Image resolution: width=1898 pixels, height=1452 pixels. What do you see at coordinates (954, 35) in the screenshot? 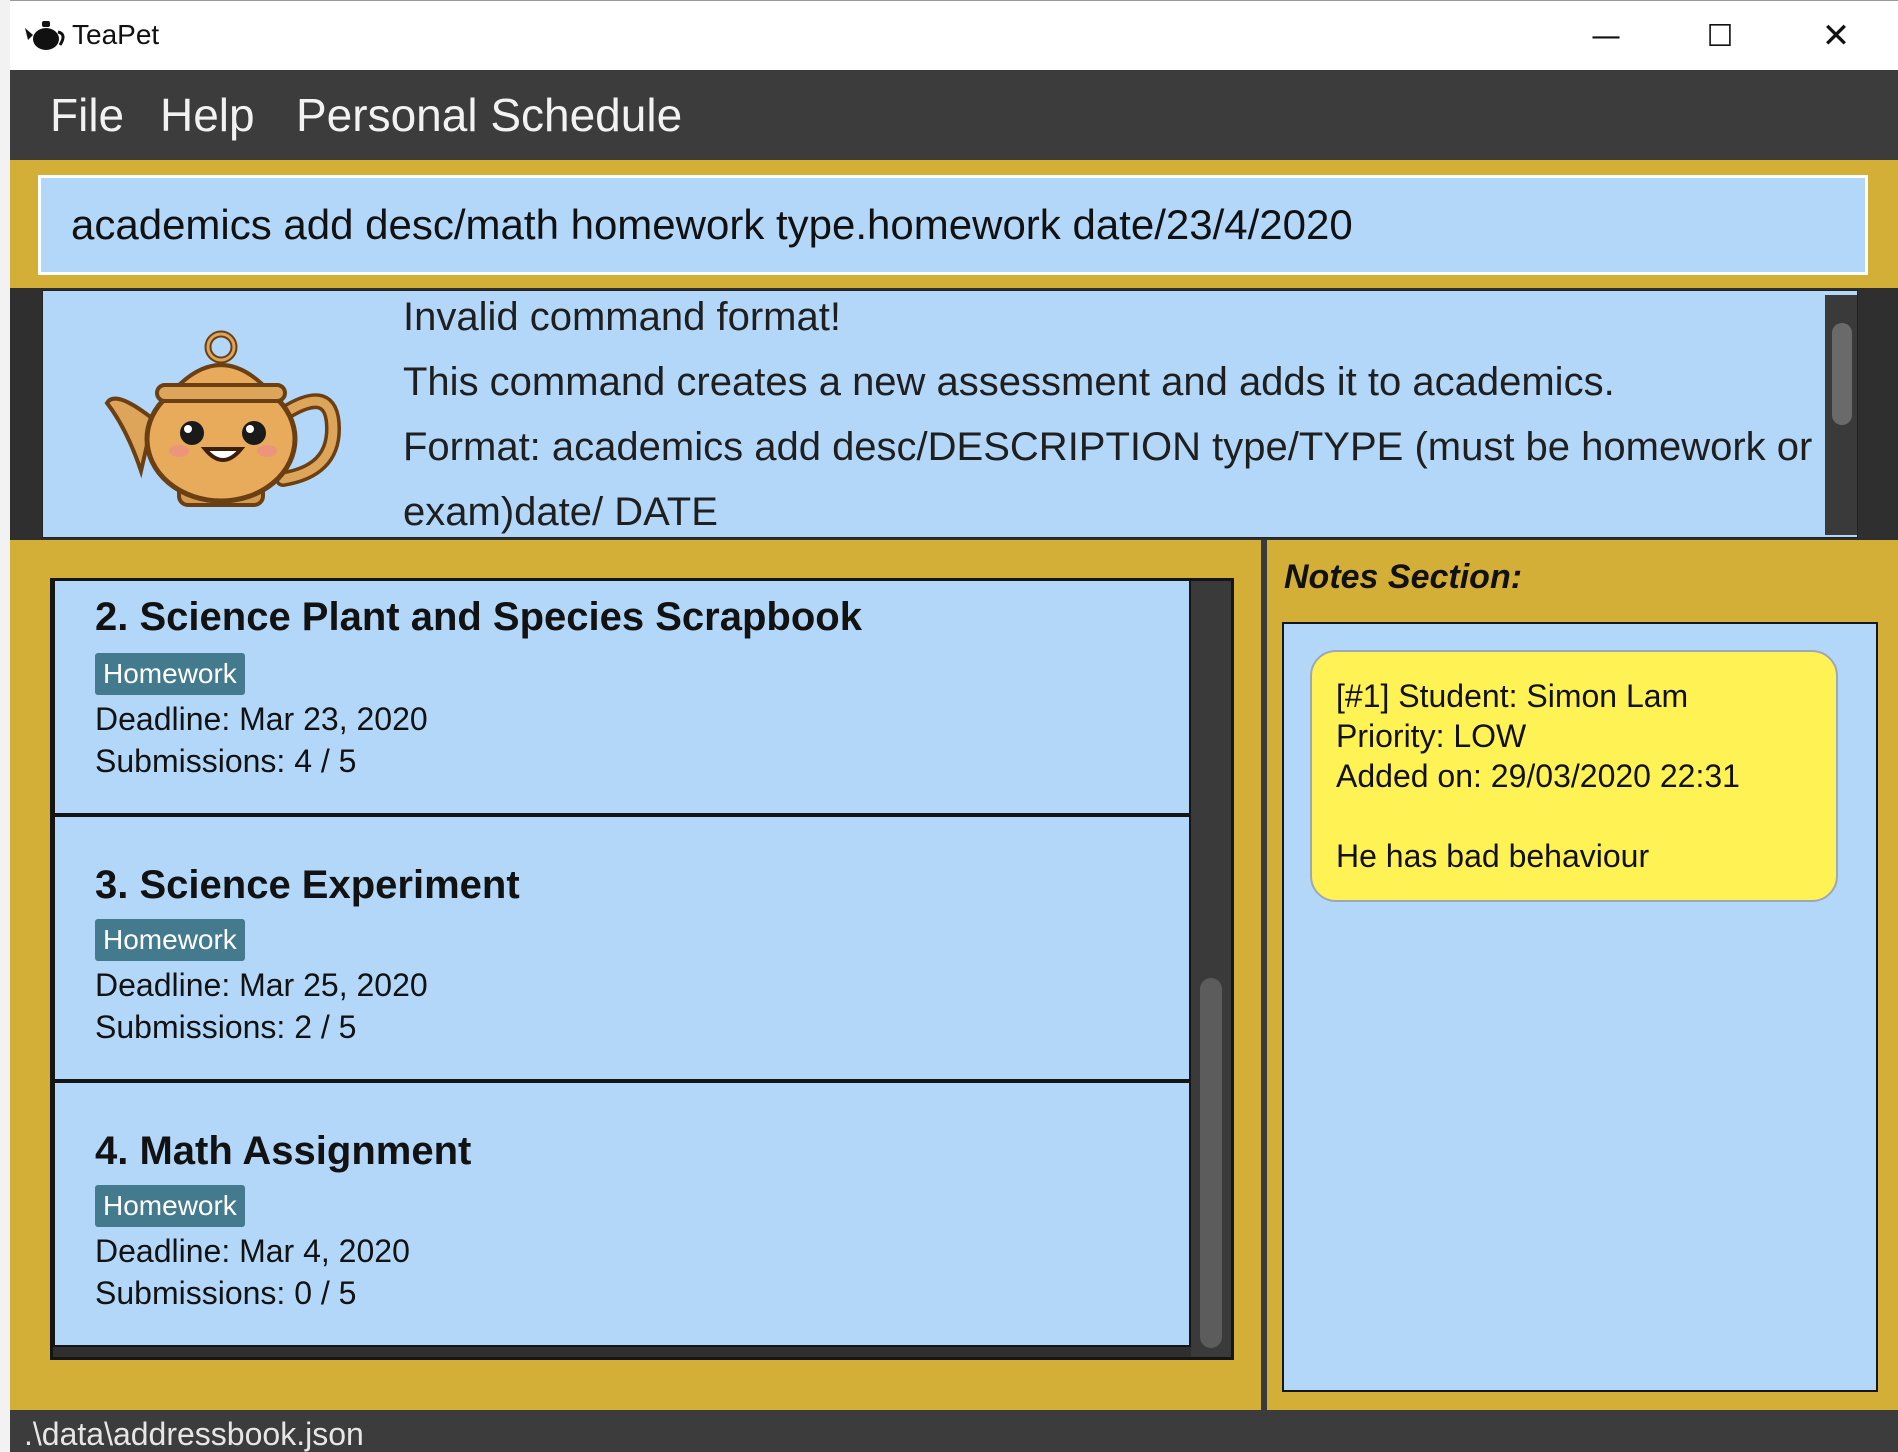
I see `title-bar: TeaPet — ☐ ✕` at bounding box center [954, 35].